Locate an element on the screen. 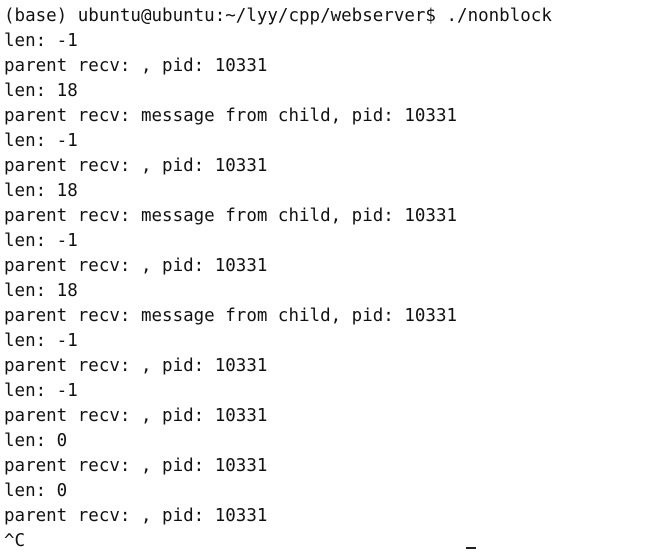 This screenshot has height=553, width=647. text-cursor is located at coordinates (471, 548).